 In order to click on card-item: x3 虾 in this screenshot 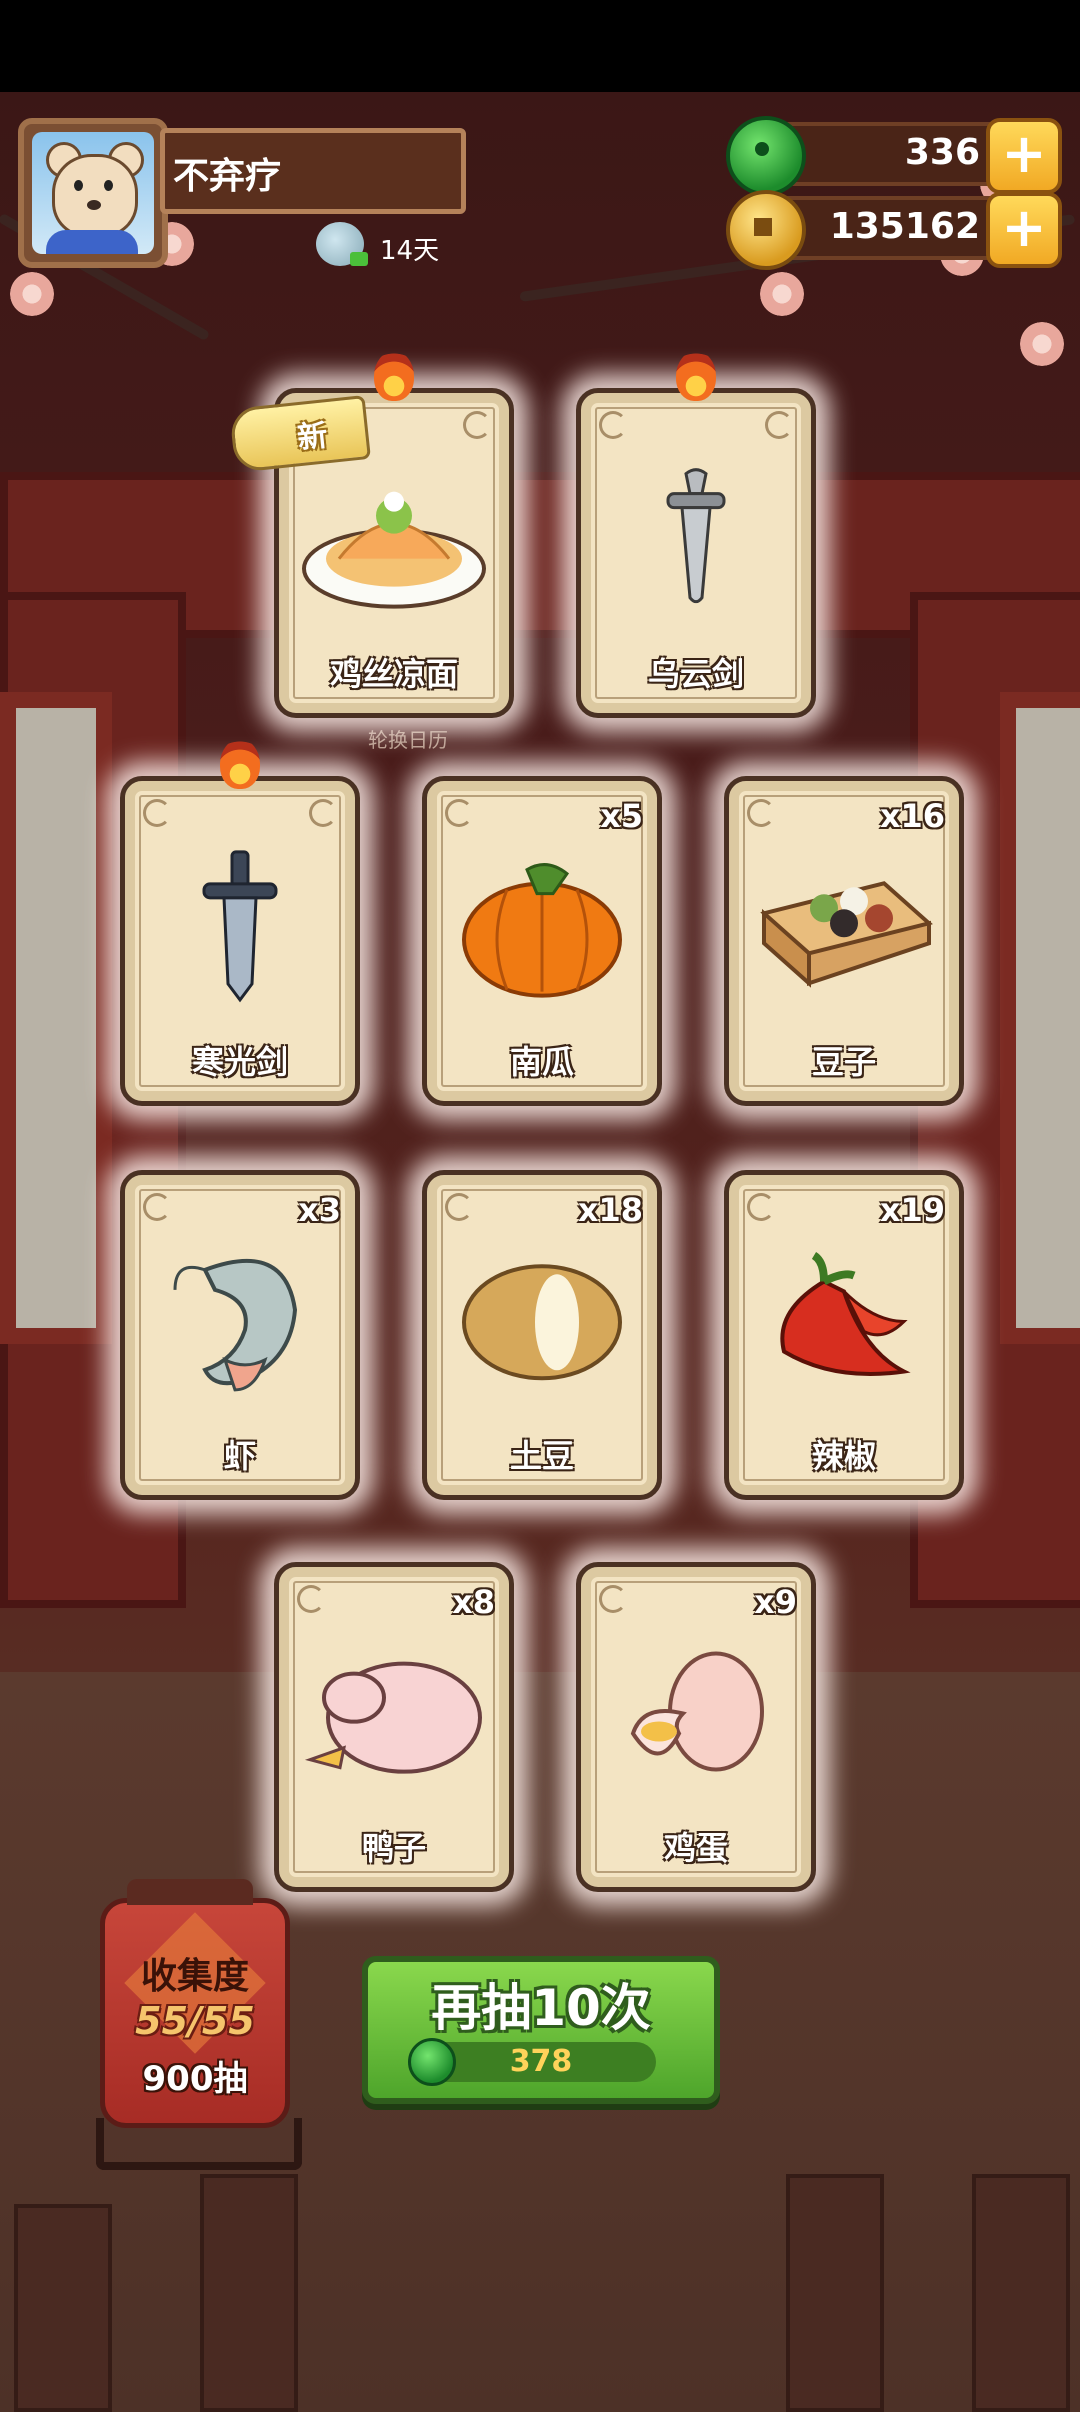, I will do `click(240, 1335)`.